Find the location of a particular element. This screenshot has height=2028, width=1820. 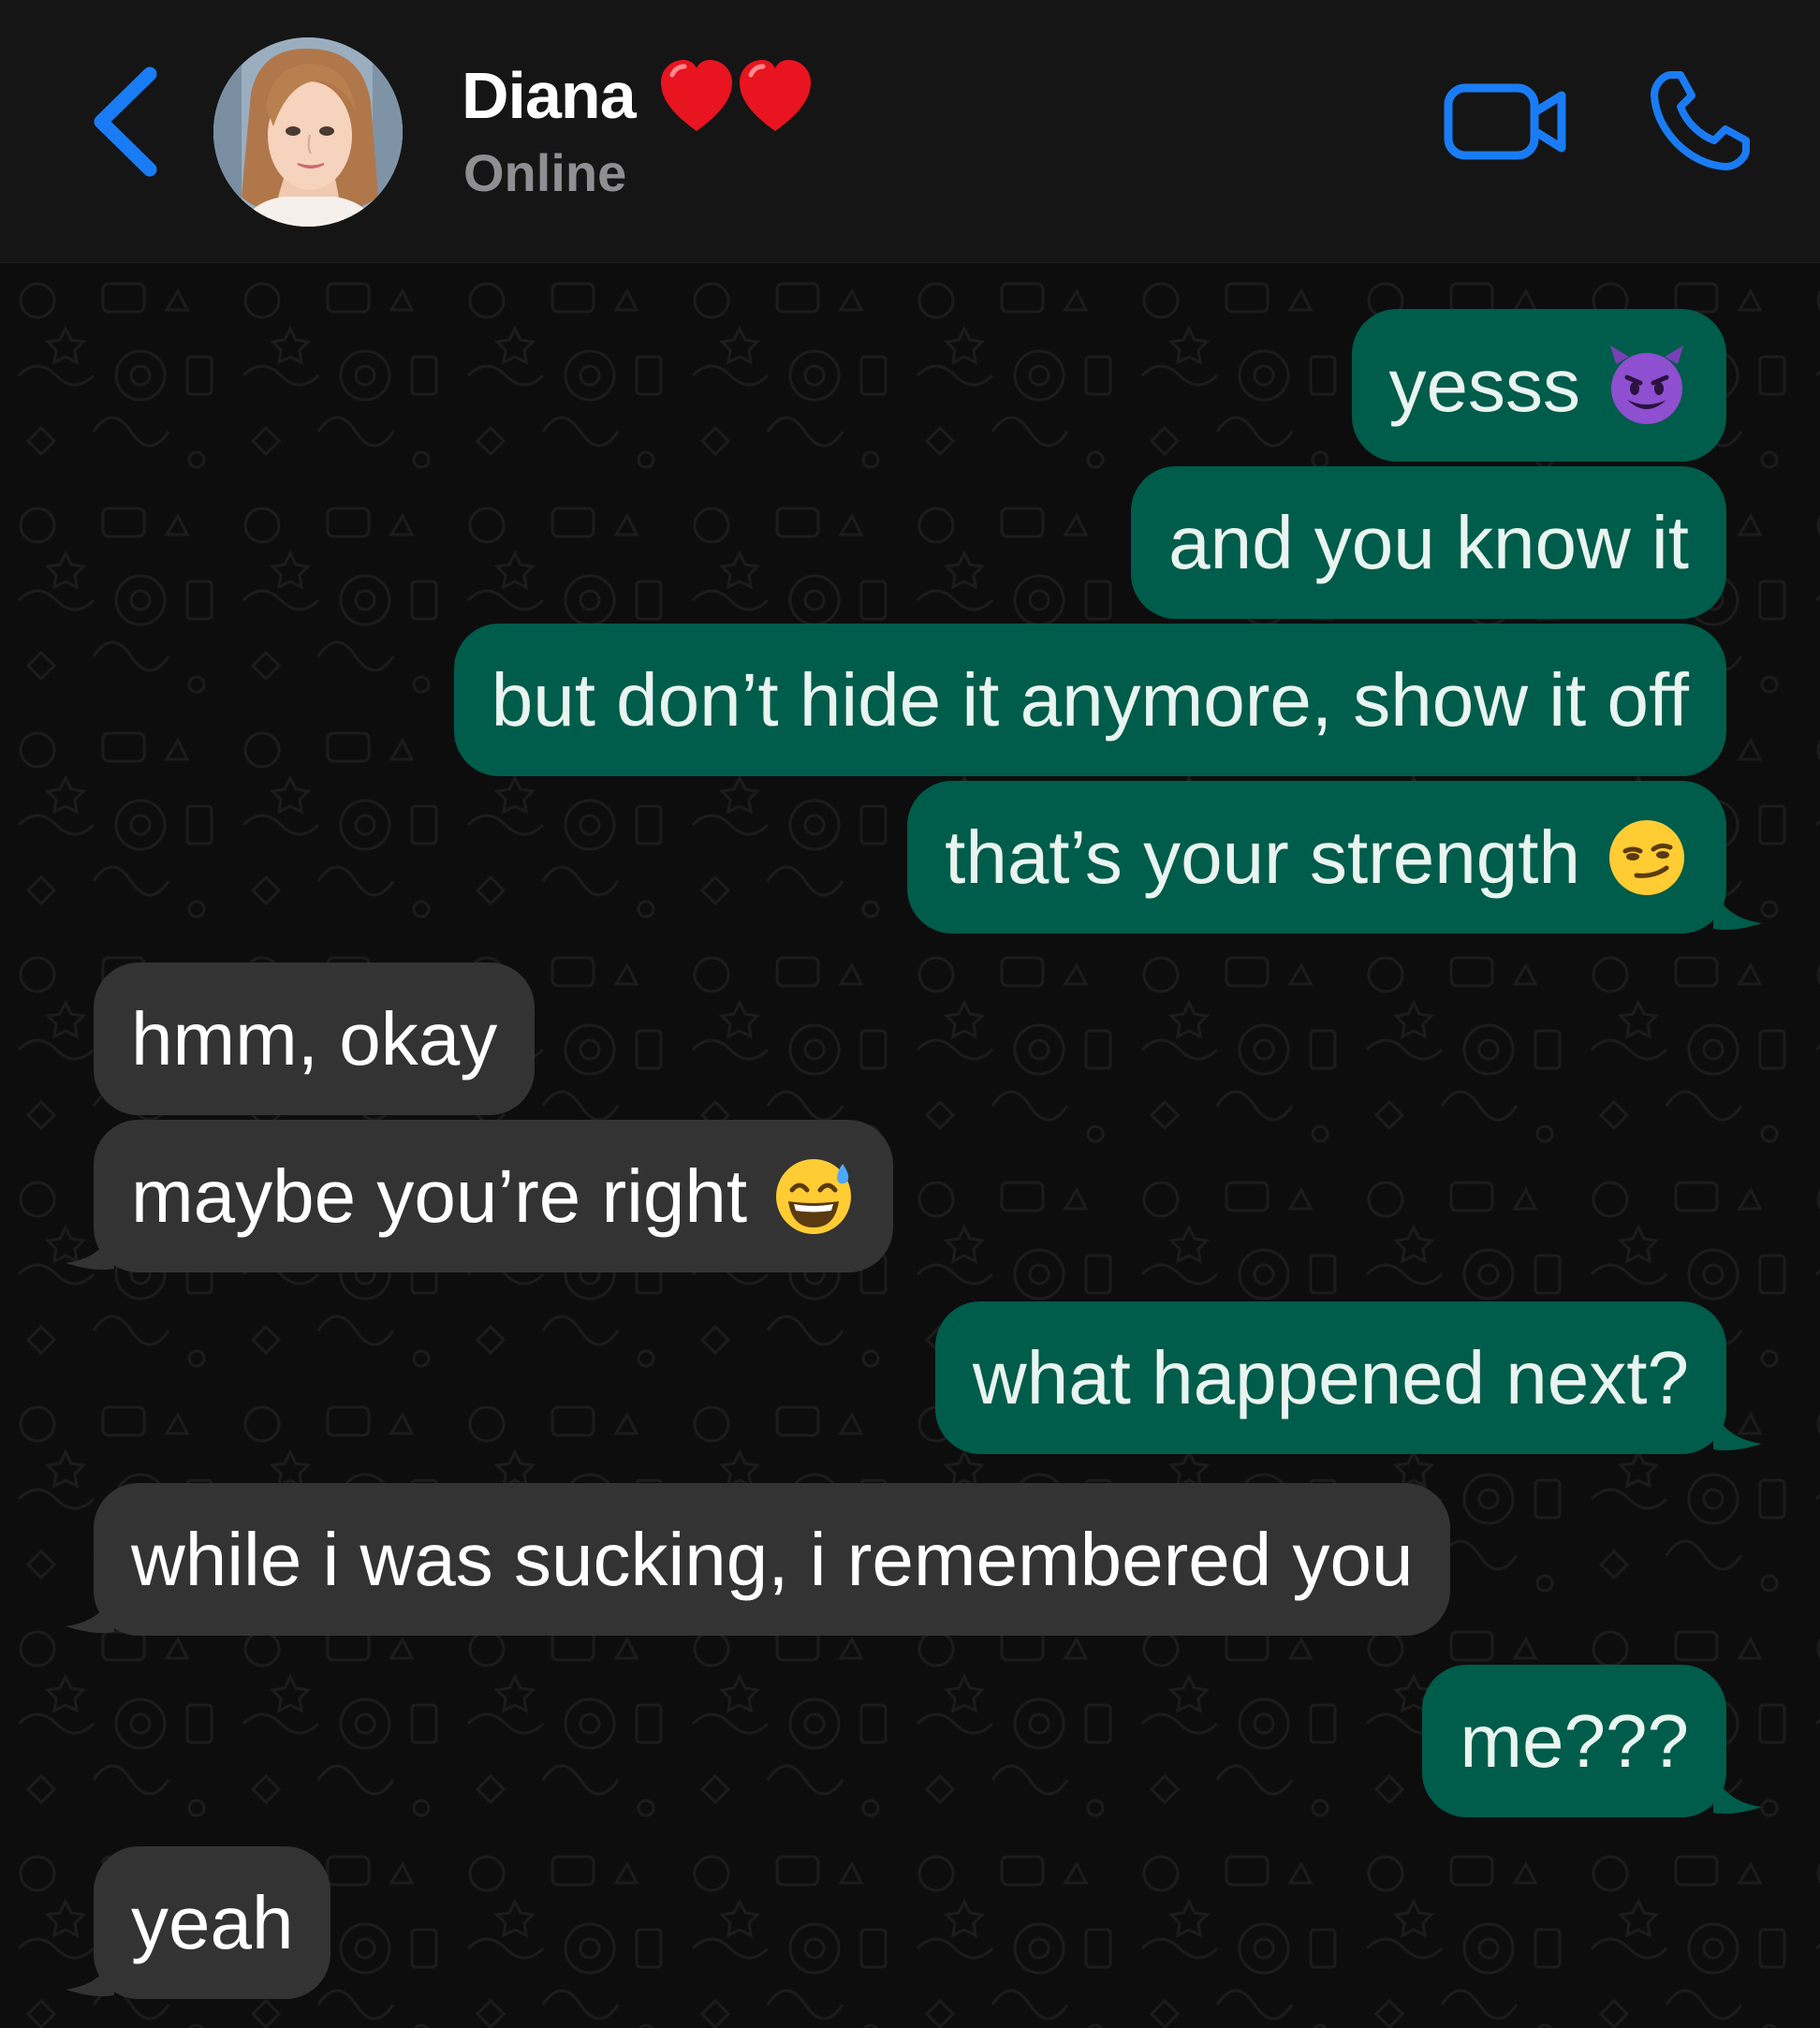

message-text: and you know it is located at coordinates (1428, 543).